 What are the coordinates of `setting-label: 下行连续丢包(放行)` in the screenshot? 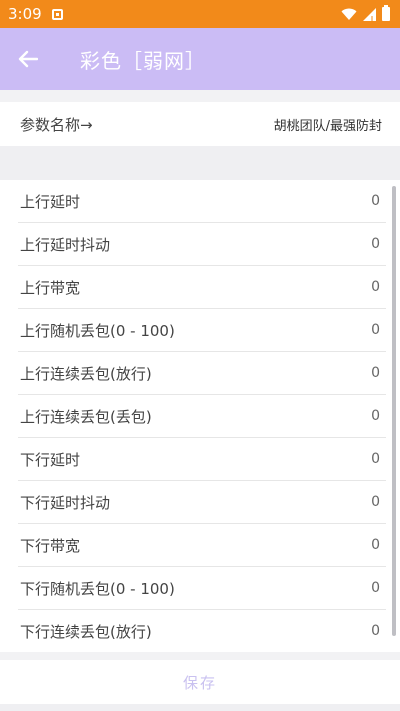 It's located at (86, 631).